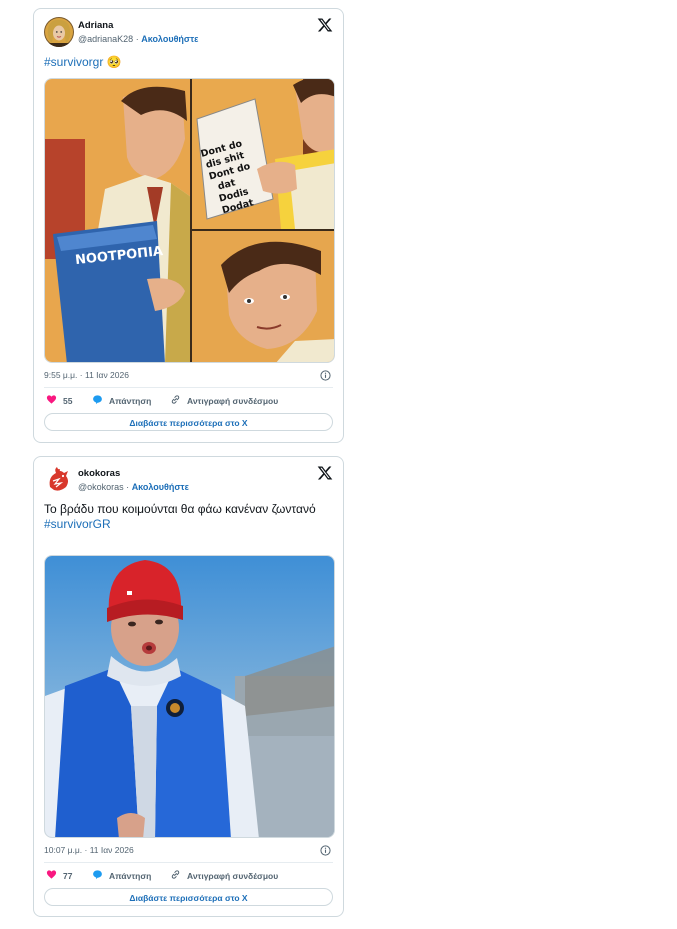 The image size is (677, 929). I want to click on timestamp: 10:07 μ.μ. · 11 Ιαν 2026, so click(89, 850).